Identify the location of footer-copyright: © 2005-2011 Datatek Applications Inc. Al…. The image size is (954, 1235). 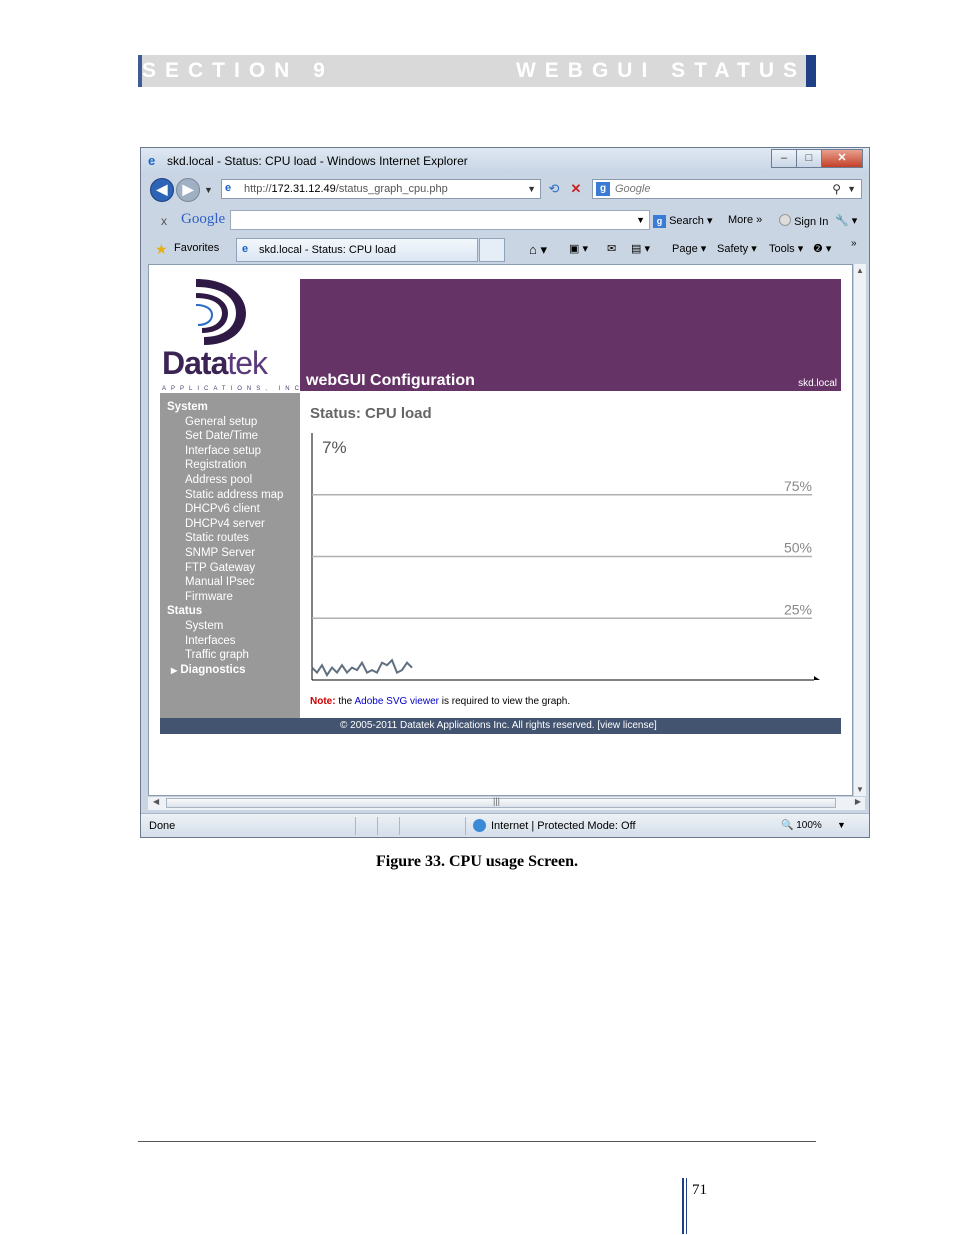
(498, 725).